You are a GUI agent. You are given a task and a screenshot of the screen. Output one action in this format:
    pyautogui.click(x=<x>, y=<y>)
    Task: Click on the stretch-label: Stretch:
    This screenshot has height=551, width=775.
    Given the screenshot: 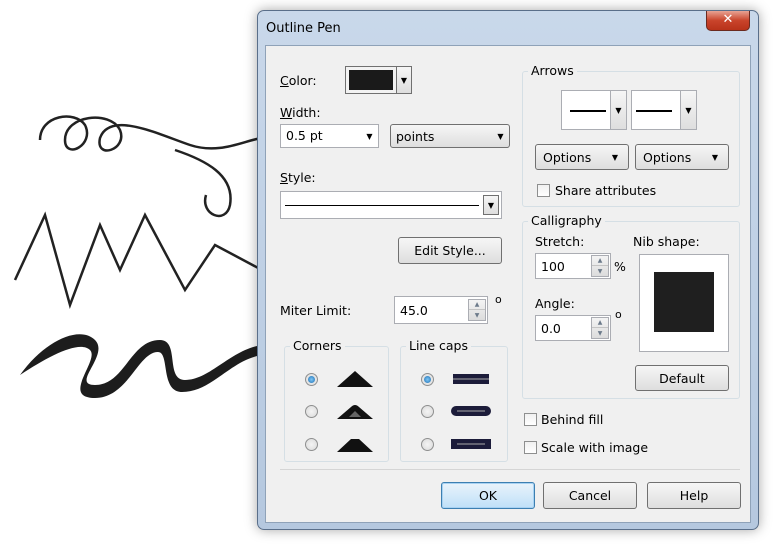 What is the action you would take?
    pyautogui.click(x=560, y=241)
    